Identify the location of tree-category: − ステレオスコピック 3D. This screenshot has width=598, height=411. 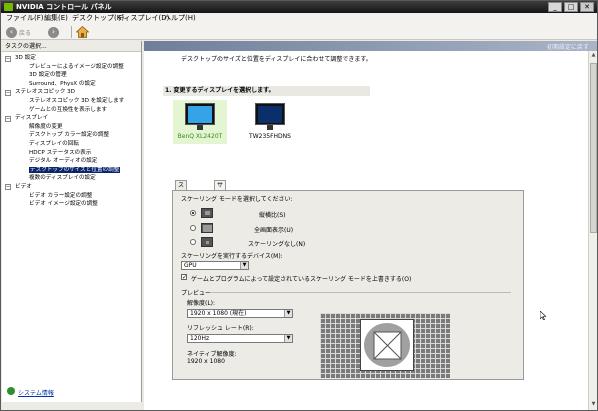
(72, 92).